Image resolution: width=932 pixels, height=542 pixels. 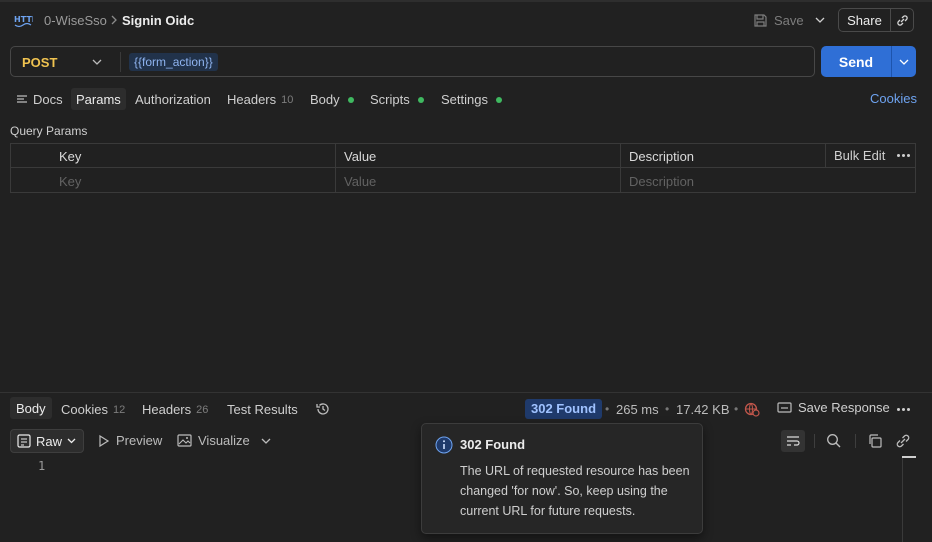 What do you see at coordinates (760, 20) in the screenshot?
I see `save-icon` at bounding box center [760, 20].